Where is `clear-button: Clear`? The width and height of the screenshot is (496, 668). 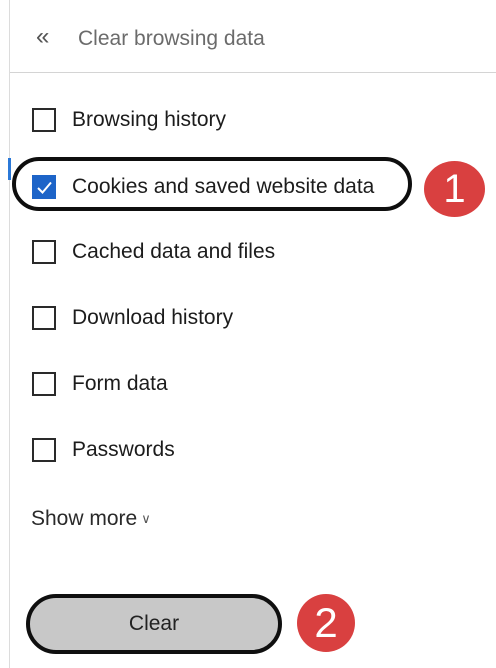
clear-button: Clear is located at coordinates (154, 624).